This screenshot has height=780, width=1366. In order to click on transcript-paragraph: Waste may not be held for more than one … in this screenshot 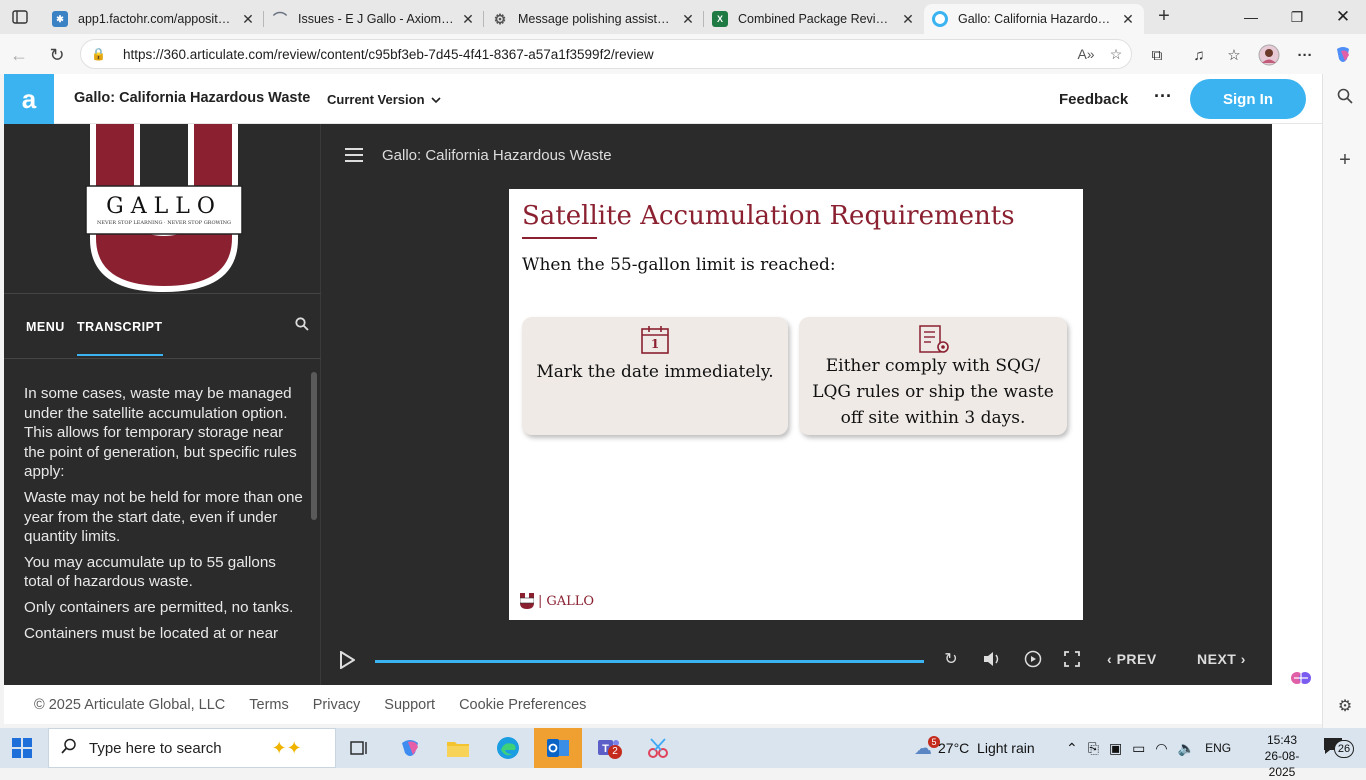, I will do `click(163, 517)`.